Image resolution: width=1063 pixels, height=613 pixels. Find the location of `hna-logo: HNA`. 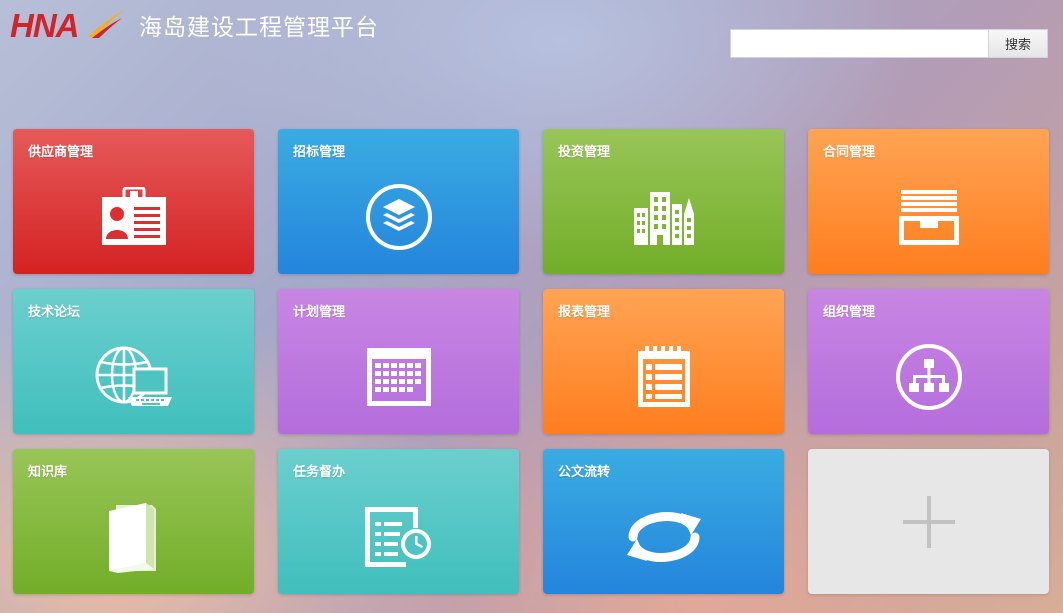

hna-logo: HNA is located at coordinates (67, 25).